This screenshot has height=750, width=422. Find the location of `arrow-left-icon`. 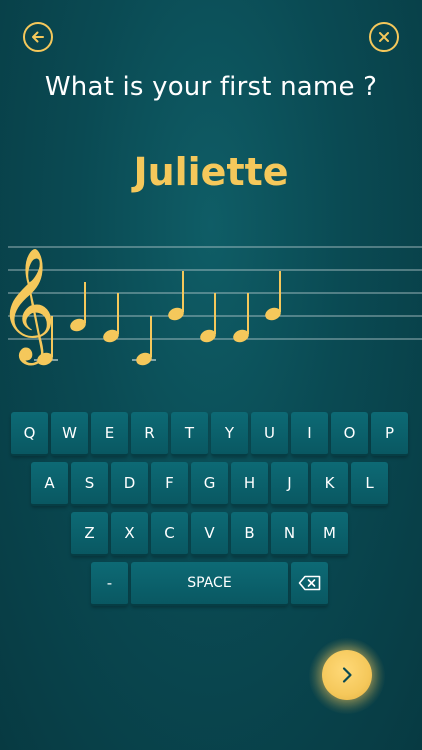

arrow-left-icon is located at coordinates (38, 37).